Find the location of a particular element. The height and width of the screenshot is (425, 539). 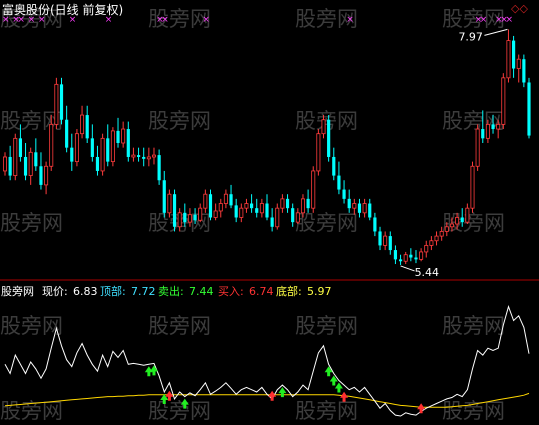

indicator-name: 股旁网 is located at coordinates (17, 291).